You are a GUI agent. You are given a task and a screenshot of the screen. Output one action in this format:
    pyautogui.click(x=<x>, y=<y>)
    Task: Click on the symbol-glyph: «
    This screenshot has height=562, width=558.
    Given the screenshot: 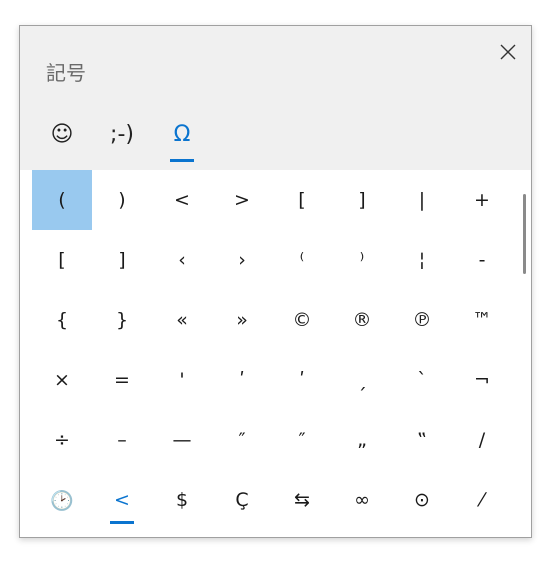 What is the action you would take?
    pyautogui.click(x=182, y=320)
    